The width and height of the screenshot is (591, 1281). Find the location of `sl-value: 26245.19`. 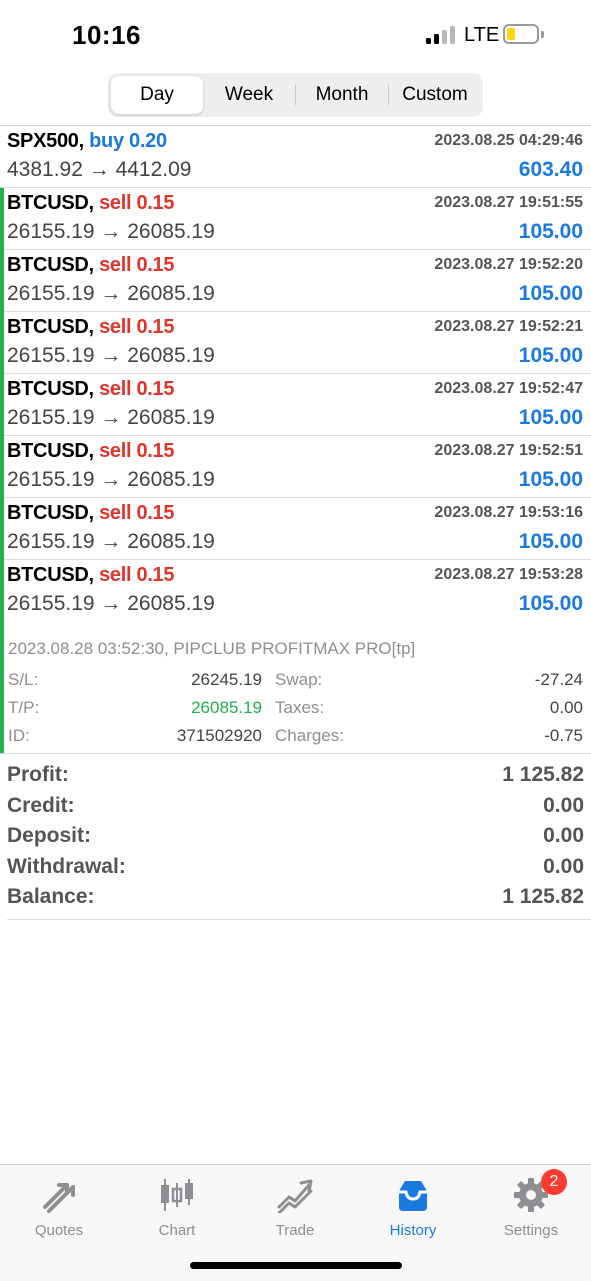

sl-value: 26245.19 is located at coordinates (226, 679).